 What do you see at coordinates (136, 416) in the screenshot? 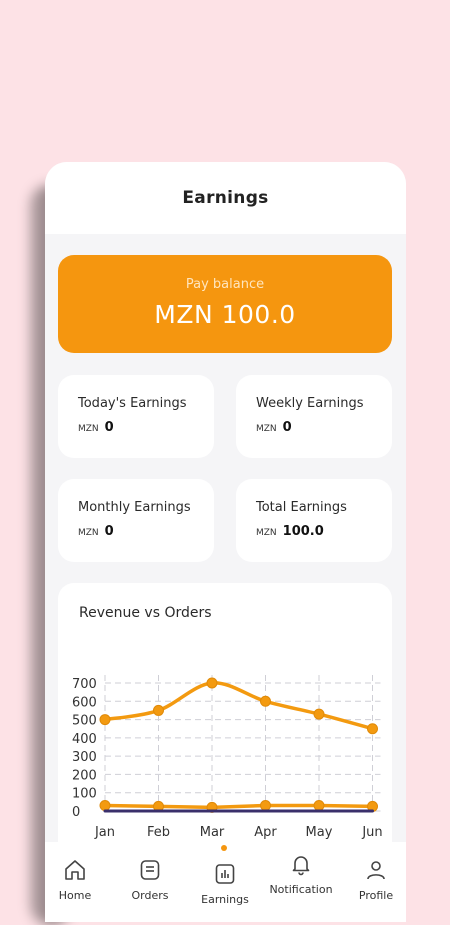
I see `todays-earnings-card: Today's Earnings MZN 0` at bounding box center [136, 416].